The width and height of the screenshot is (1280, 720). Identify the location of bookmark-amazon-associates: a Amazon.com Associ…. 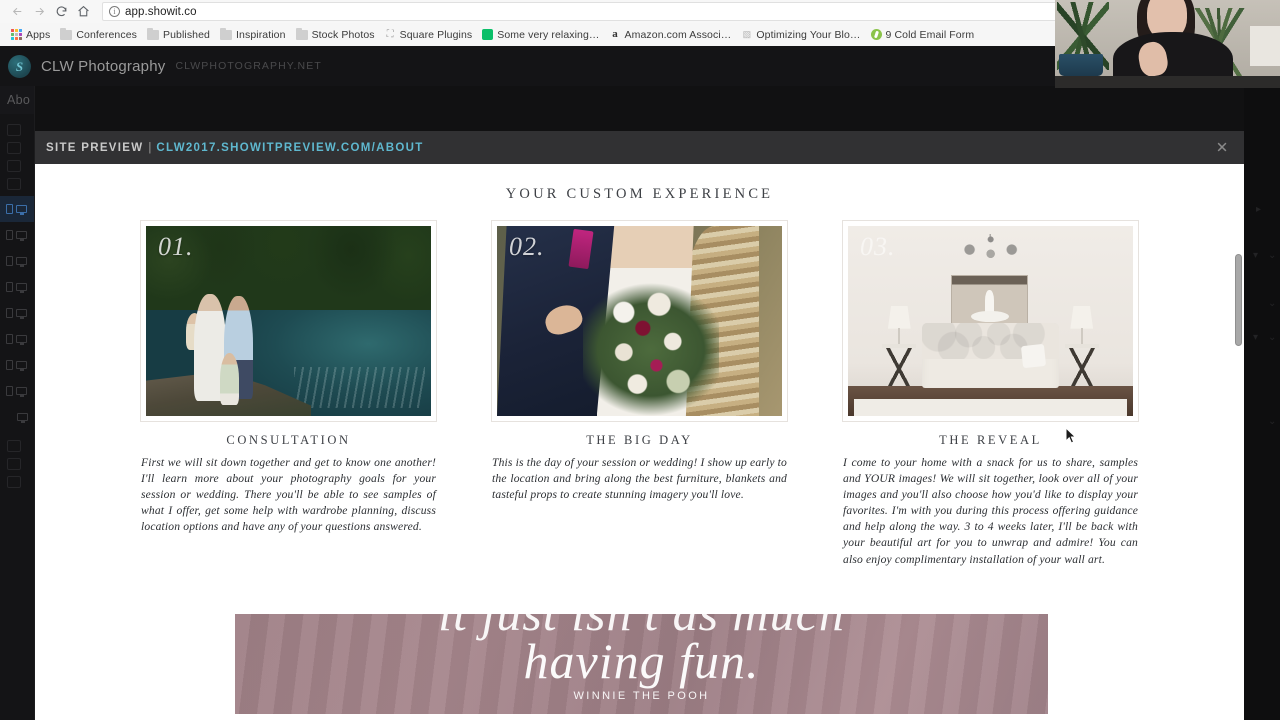
(673, 35).